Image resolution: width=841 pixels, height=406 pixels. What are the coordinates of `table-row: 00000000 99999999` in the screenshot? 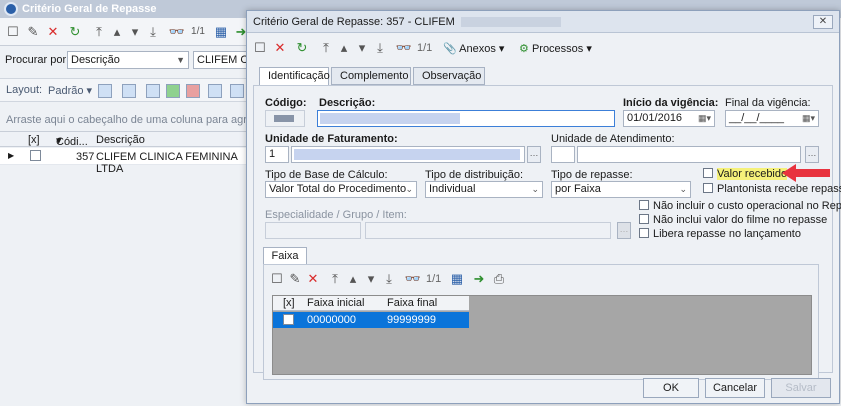 It's located at (371, 320).